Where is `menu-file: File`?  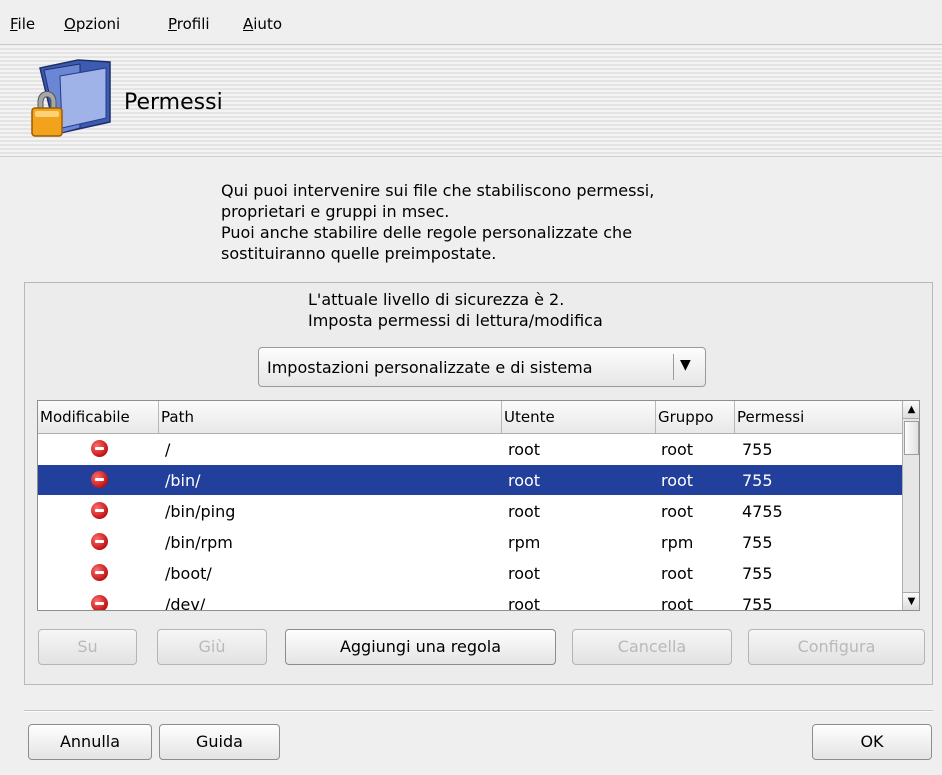 menu-file: File is located at coordinates (22, 24).